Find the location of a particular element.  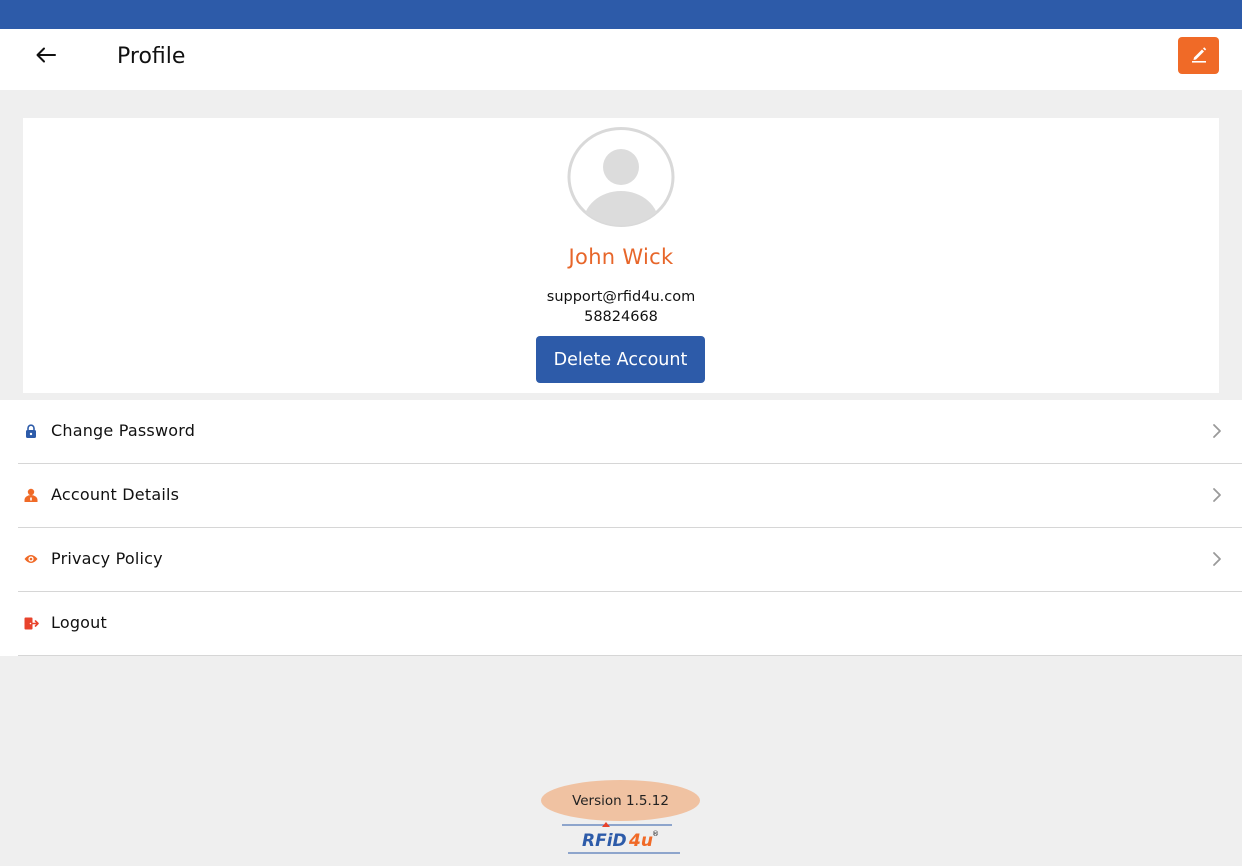

user-name: John Wick is located at coordinates (621, 257).